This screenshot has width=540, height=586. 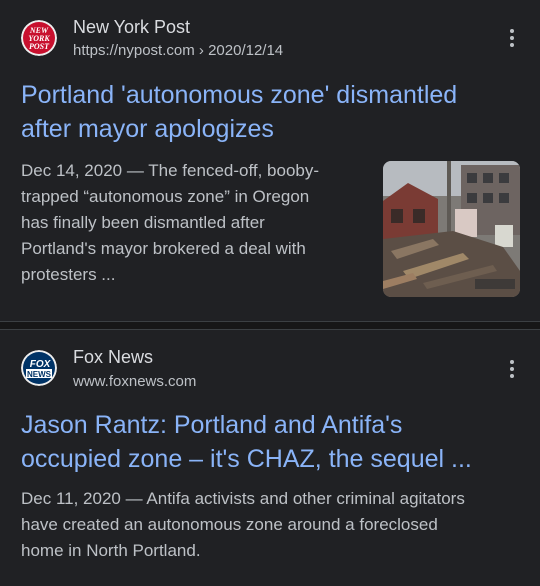 What do you see at coordinates (134, 381) in the screenshot?
I see `site-url: www.foxnews.com` at bounding box center [134, 381].